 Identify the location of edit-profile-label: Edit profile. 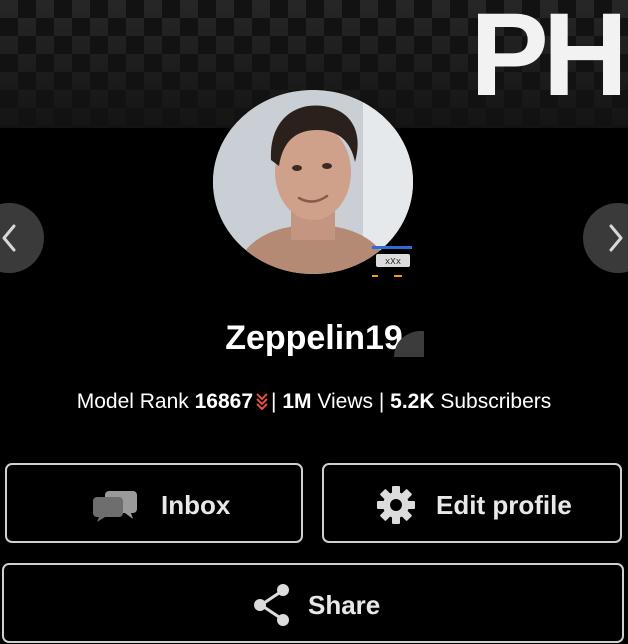
(504, 505).